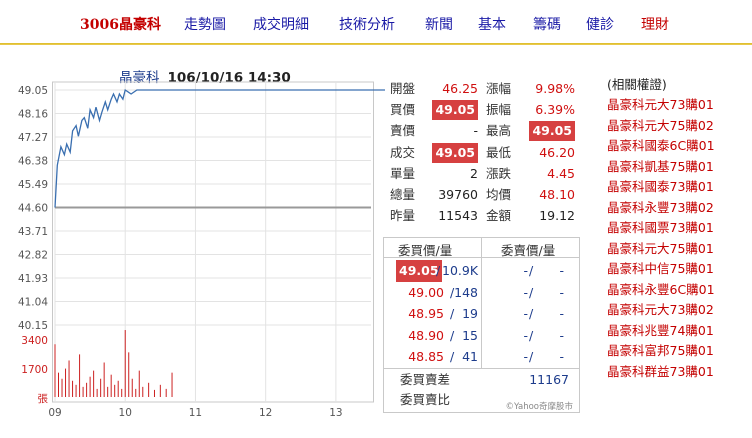  I want to click on warrant-link: 晶豪科群益73購01, so click(677, 372).